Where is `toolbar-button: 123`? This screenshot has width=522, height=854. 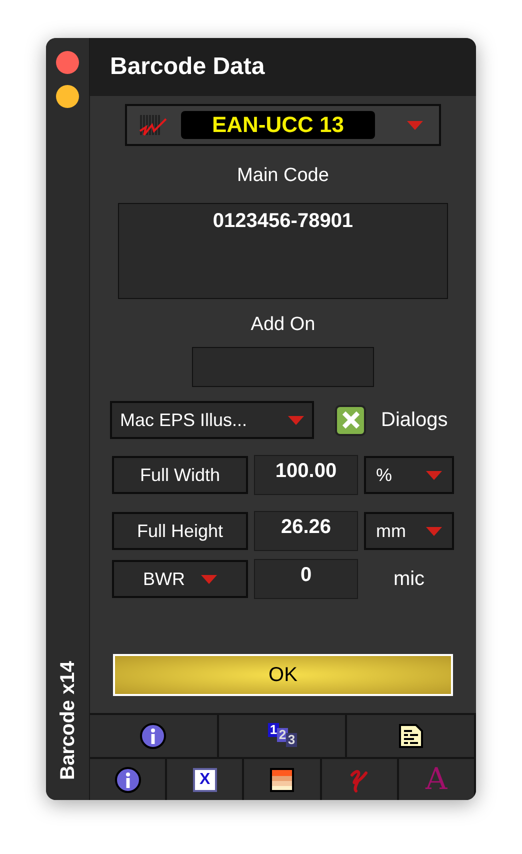
toolbar-button: 123 is located at coordinates (283, 736).